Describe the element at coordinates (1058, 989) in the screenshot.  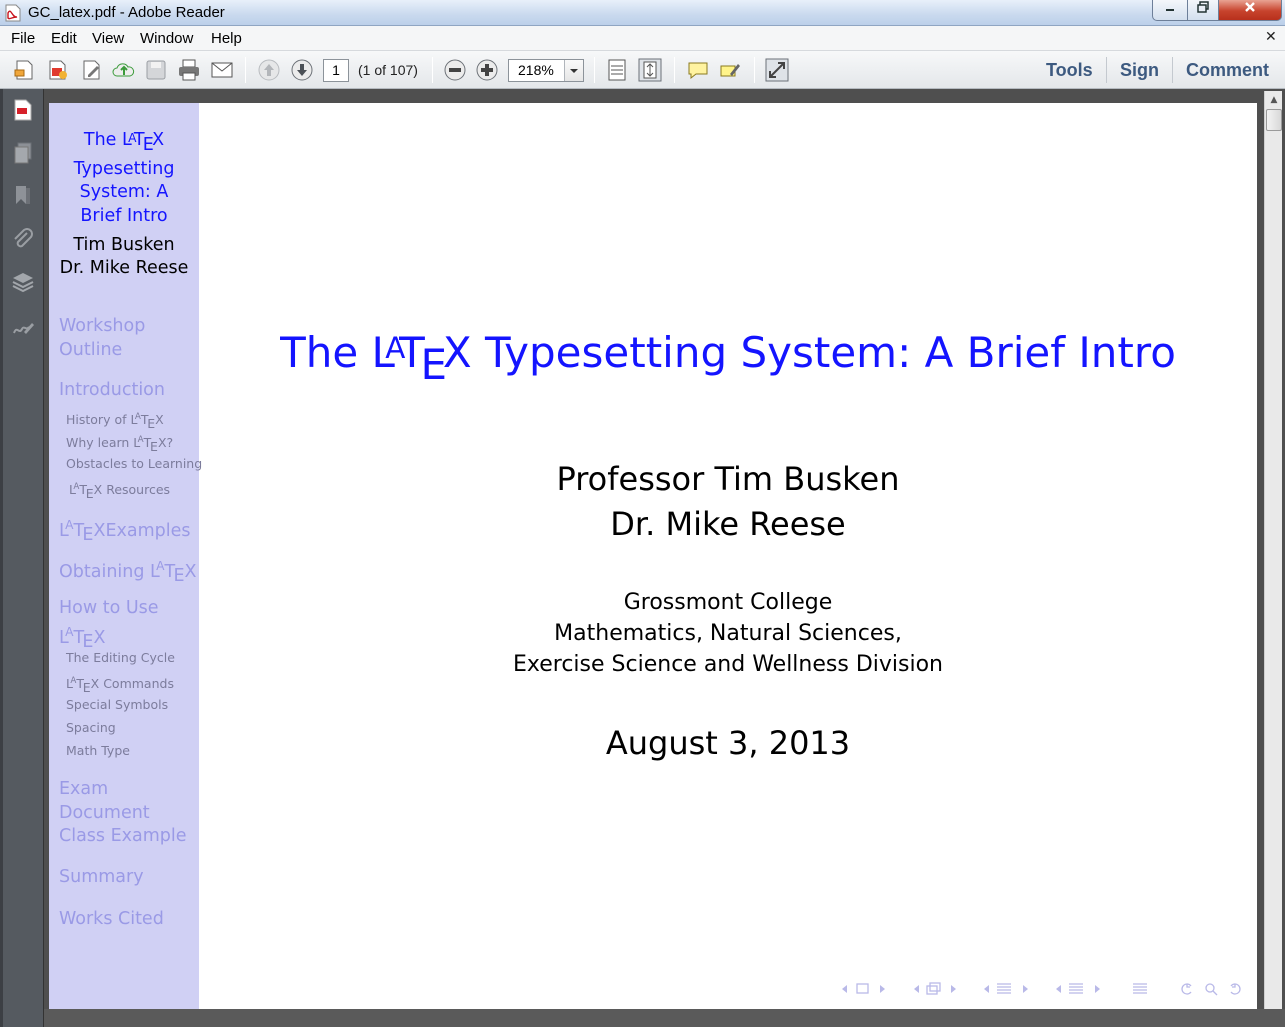
I see `nav-prev-document-icon` at that location.